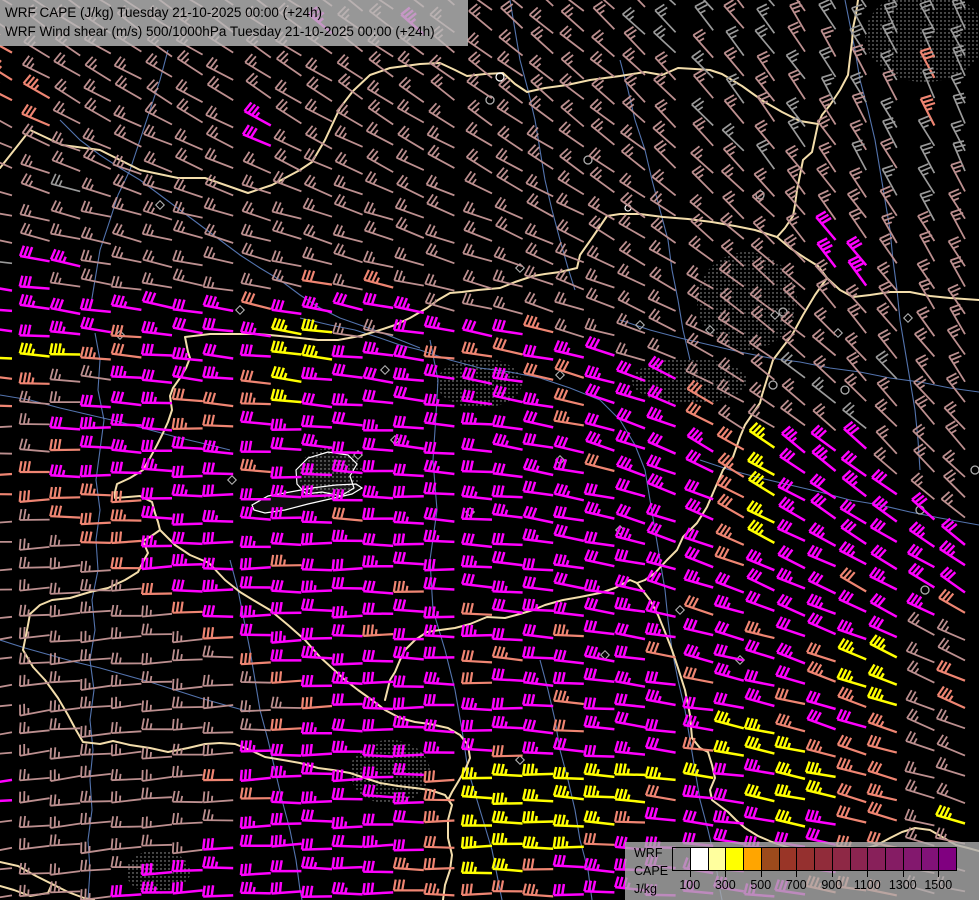 The height and width of the screenshot is (900, 979). Describe the element at coordinates (690, 885) in the screenshot. I see `legend-tick-label: 100` at that location.